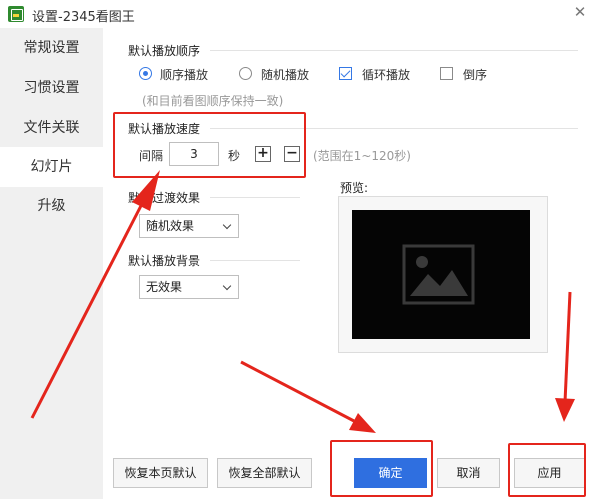 The height and width of the screenshot is (499, 597). What do you see at coordinates (362, 156) in the screenshot?
I see `range-hint: (范围在1~120秒)` at bounding box center [362, 156].